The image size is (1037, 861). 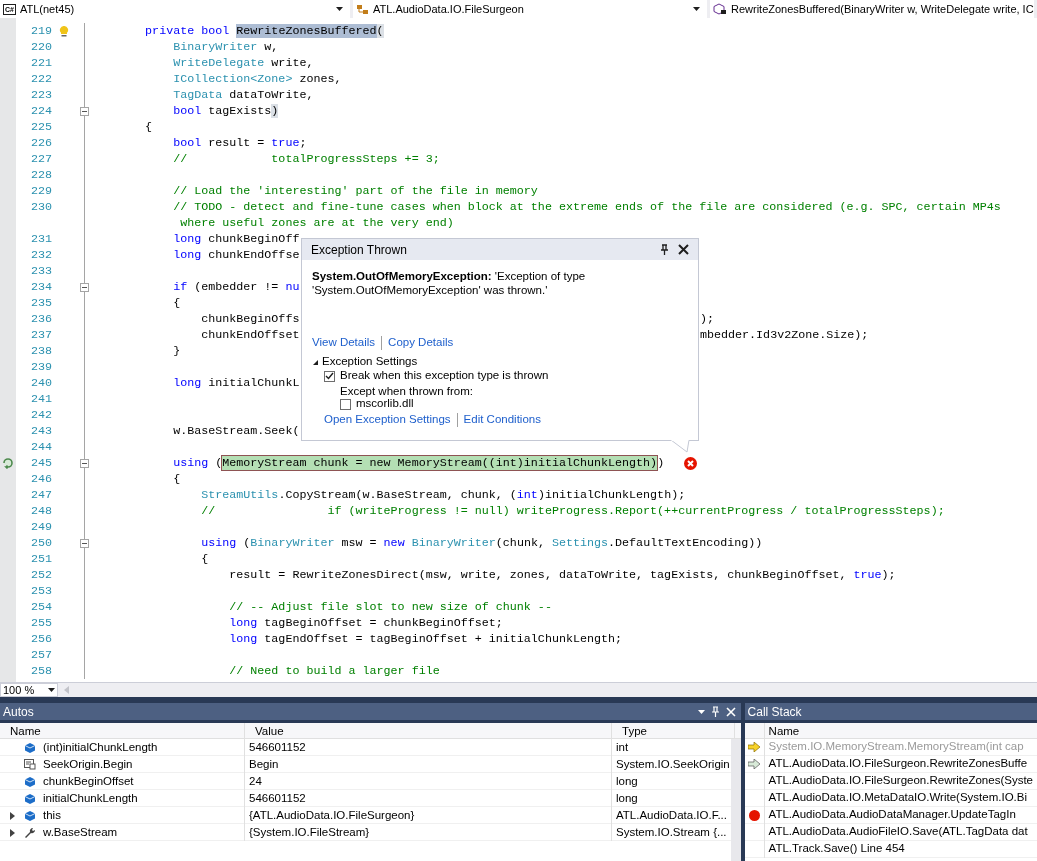 What do you see at coordinates (40, 111) in the screenshot?
I see `line-number: 224` at bounding box center [40, 111].